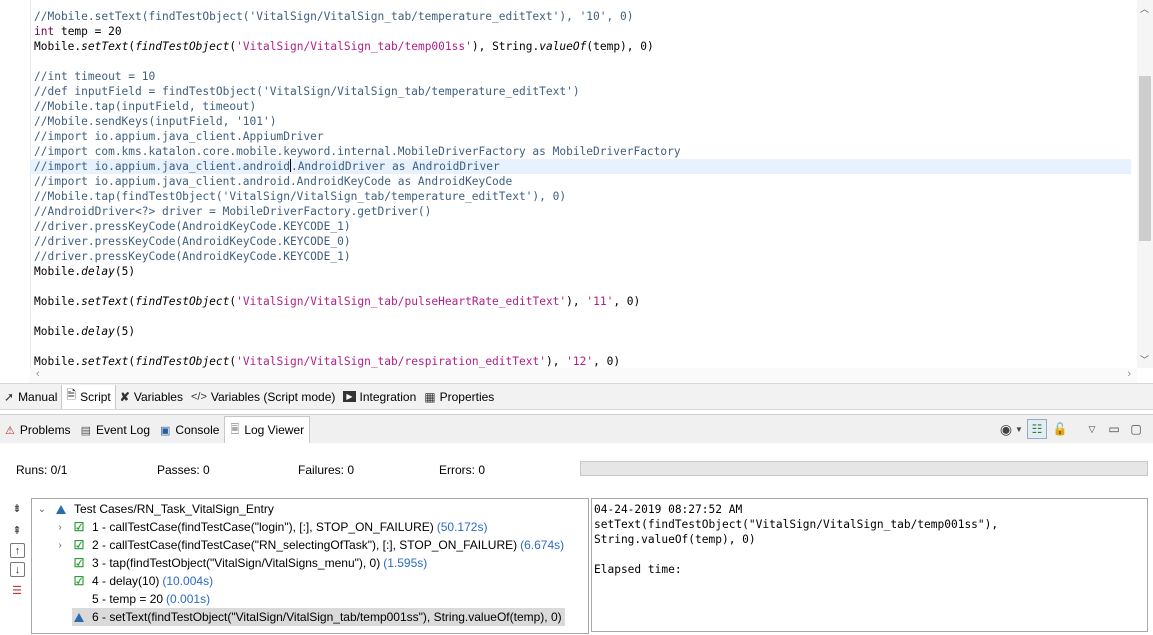  I want to click on progress-bar, so click(864, 468).